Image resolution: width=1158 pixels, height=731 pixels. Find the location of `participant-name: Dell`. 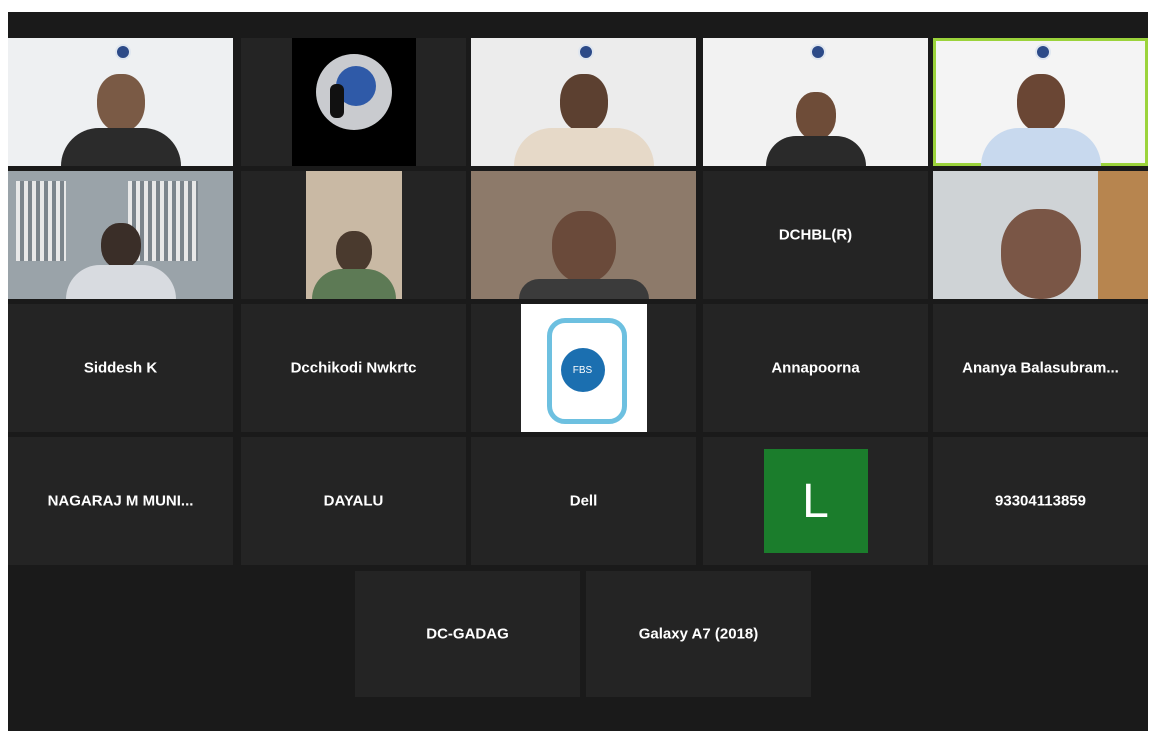

participant-name: Dell is located at coordinates (583, 501).